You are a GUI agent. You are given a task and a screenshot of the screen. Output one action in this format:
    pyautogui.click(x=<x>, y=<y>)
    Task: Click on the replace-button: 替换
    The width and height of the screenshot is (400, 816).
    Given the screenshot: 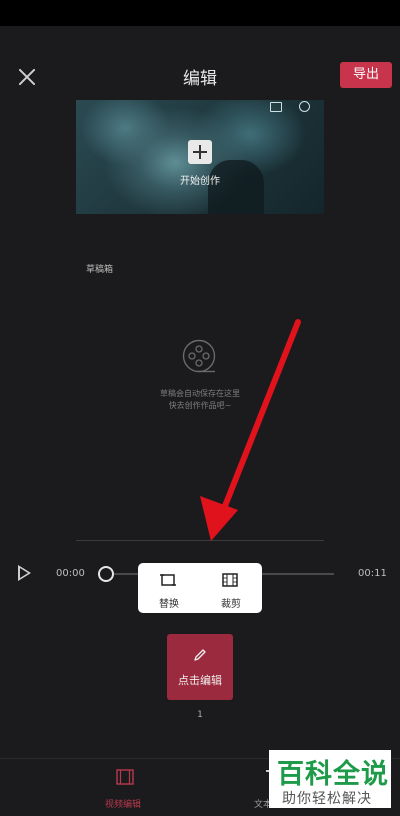 What is the action you would take?
    pyautogui.click(x=169, y=588)
    